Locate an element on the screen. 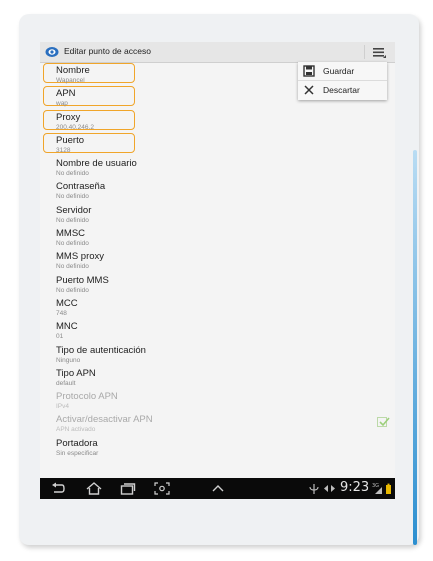  back-icon is located at coordinates (58, 488).